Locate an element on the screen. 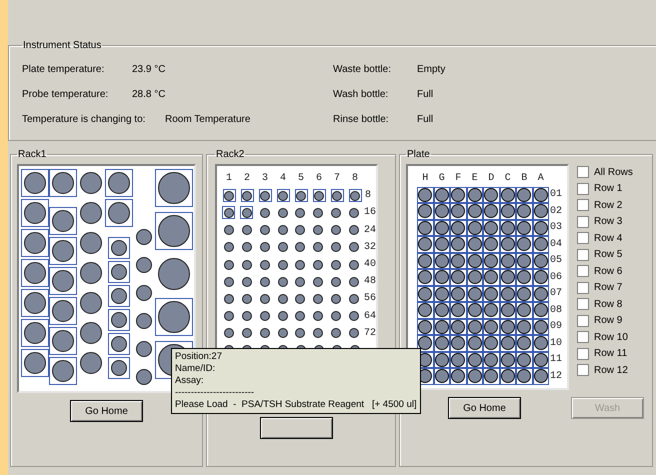  action-button: Go Home is located at coordinates (484, 408).